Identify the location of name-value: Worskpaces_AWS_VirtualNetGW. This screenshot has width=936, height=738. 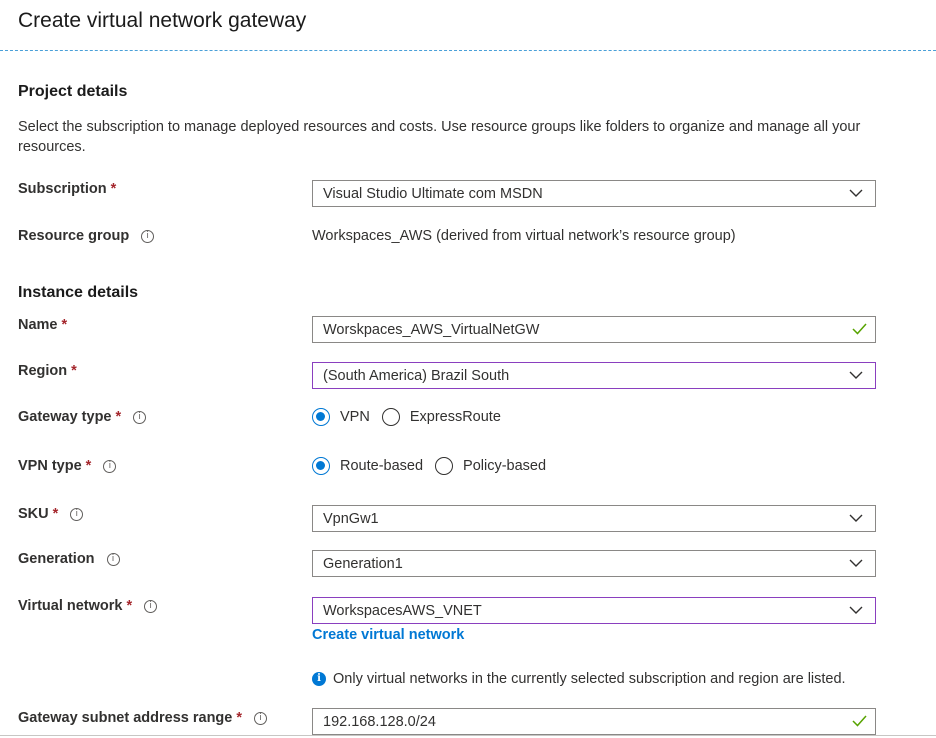
(431, 329).